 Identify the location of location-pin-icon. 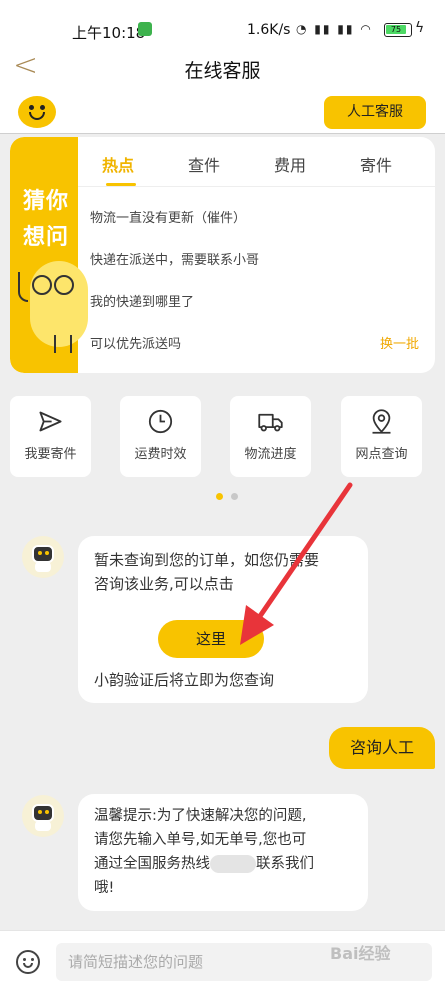
(381, 421).